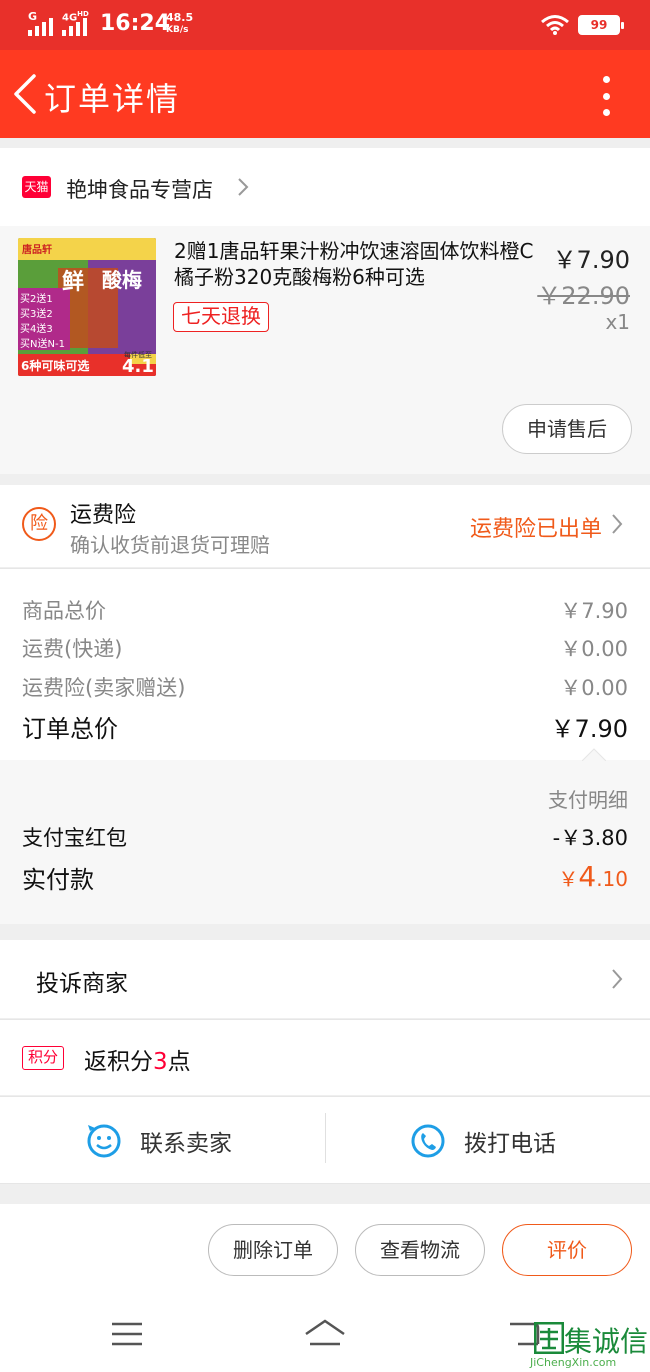 The image size is (650, 1372). I want to click on payment-detail: 支付明细 支付宝红包 -￥3.80 实付款 ￥4.10, so click(325, 836).